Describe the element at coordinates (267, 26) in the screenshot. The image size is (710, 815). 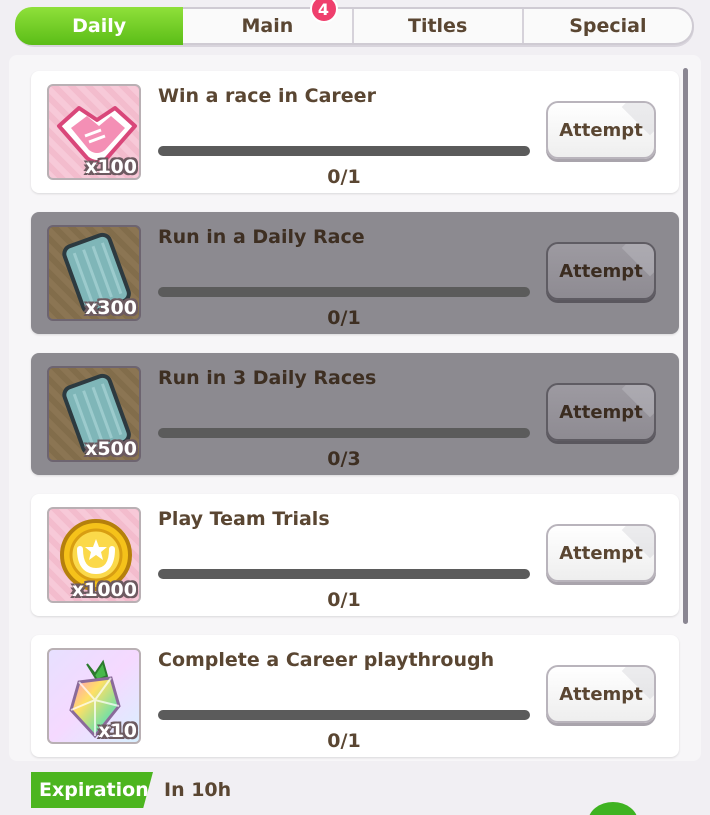
I see `tab-label: Main` at that location.